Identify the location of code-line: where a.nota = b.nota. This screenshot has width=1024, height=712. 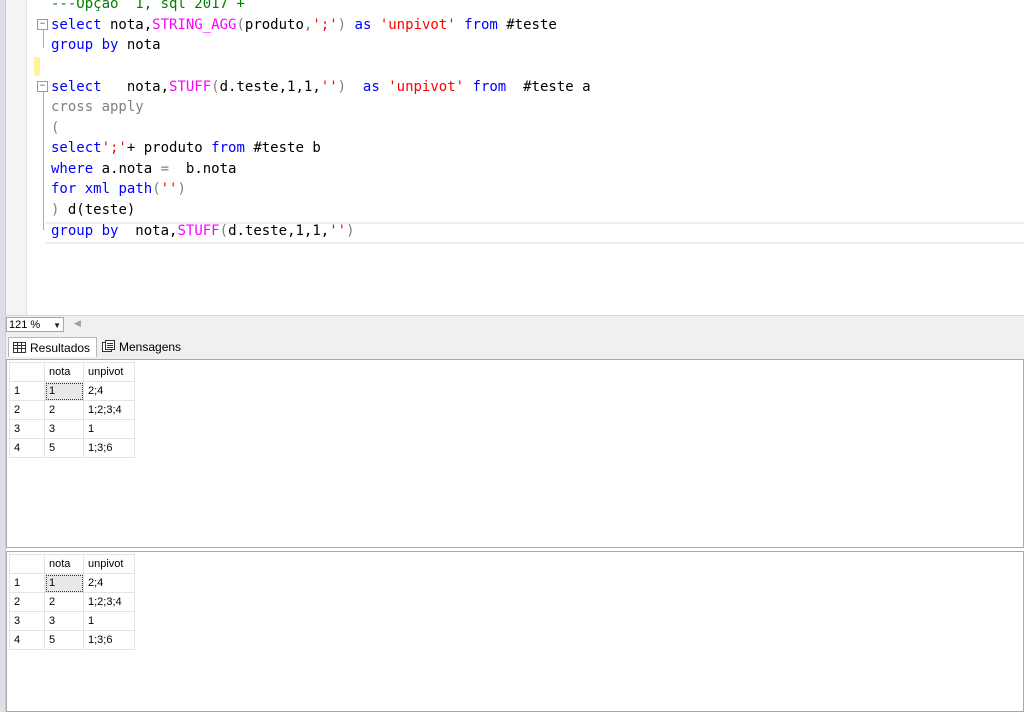
(143, 169).